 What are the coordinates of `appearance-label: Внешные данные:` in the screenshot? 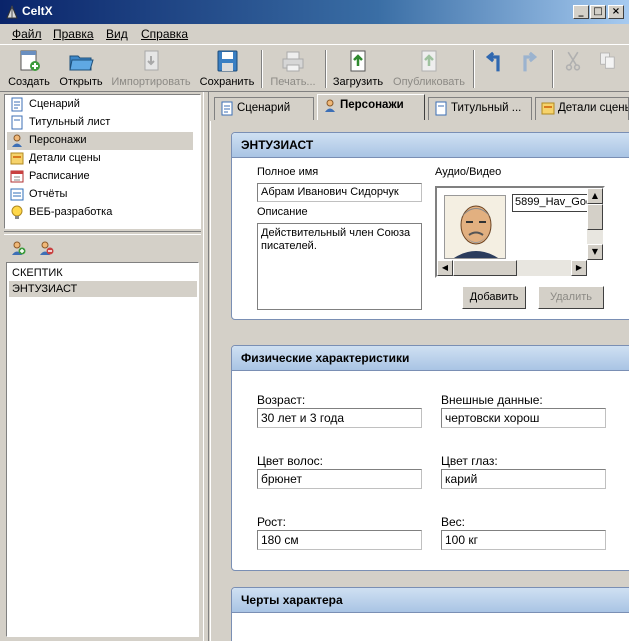 It's located at (492, 400).